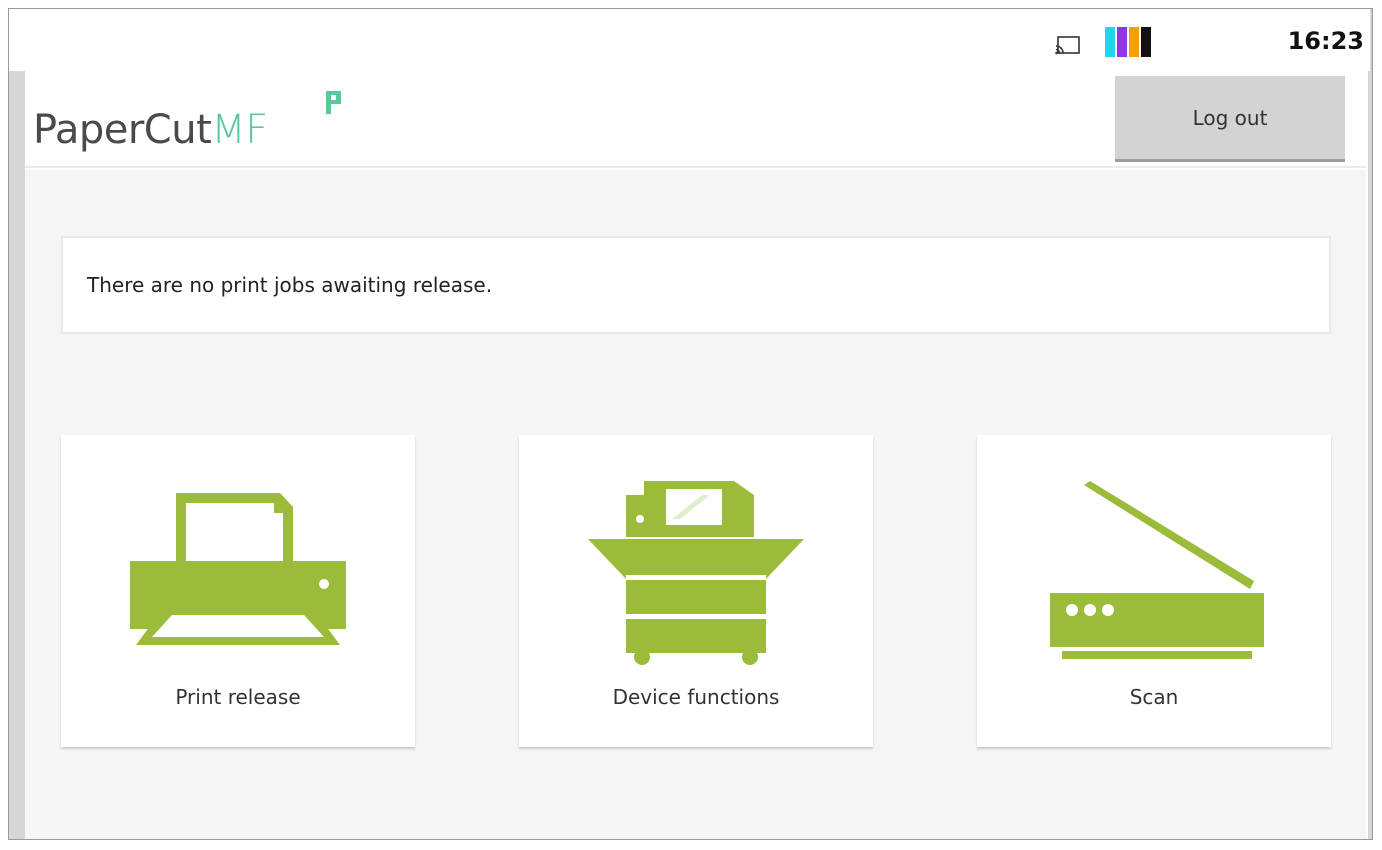 The height and width of the screenshot is (850, 1382). I want to click on copier-icon, so click(696, 573).